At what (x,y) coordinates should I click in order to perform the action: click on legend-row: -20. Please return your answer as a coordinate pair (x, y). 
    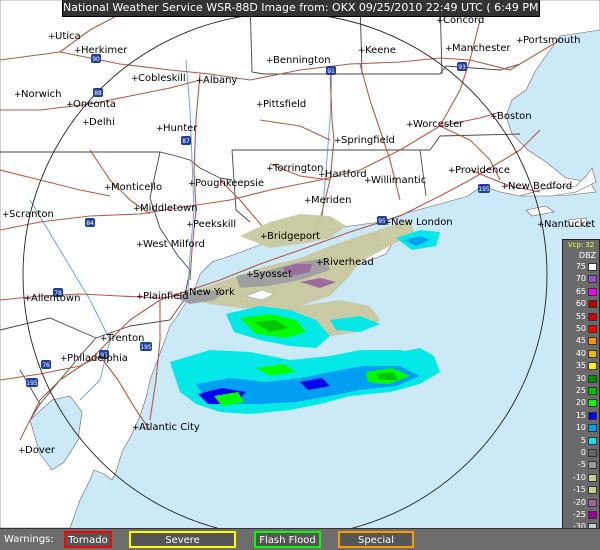
    Looking at the image, I should click on (581, 503).